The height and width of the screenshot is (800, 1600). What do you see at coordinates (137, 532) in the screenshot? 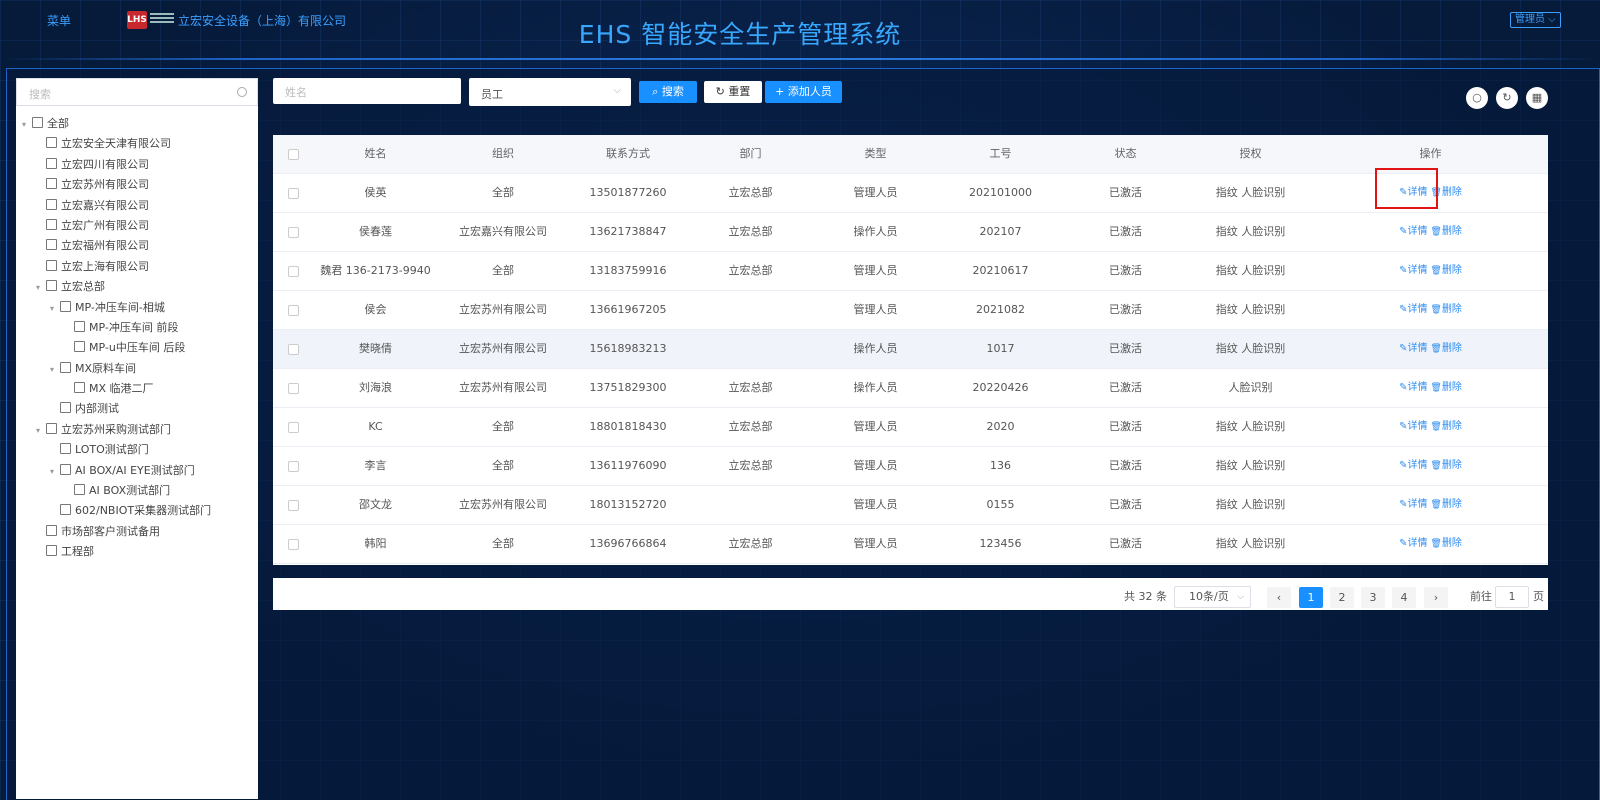
I see `tree-node: 市场部客户测试备用` at bounding box center [137, 532].